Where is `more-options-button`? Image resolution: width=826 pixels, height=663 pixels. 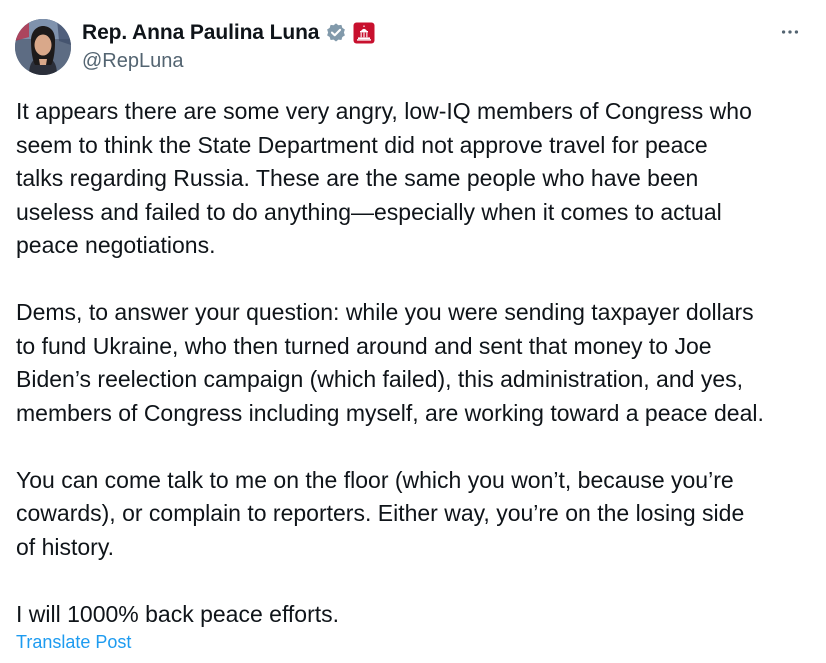
more-options-button is located at coordinates (790, 32).